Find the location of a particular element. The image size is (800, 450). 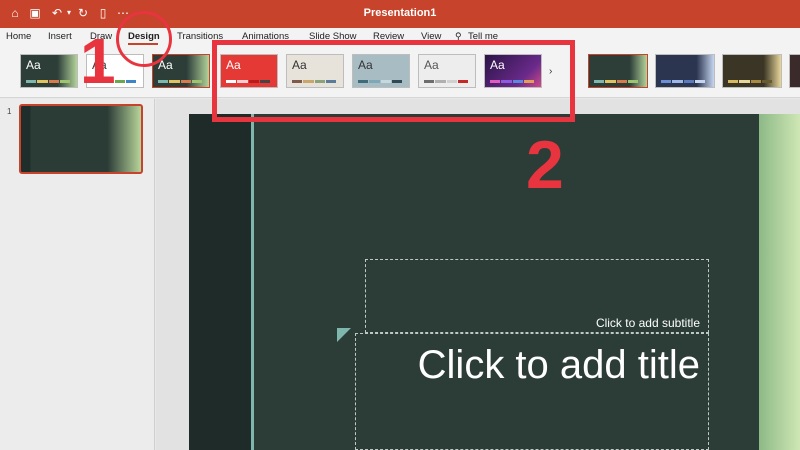

subtitle-placeholder: Click to add subtitle is located at coordinates (537, 296).